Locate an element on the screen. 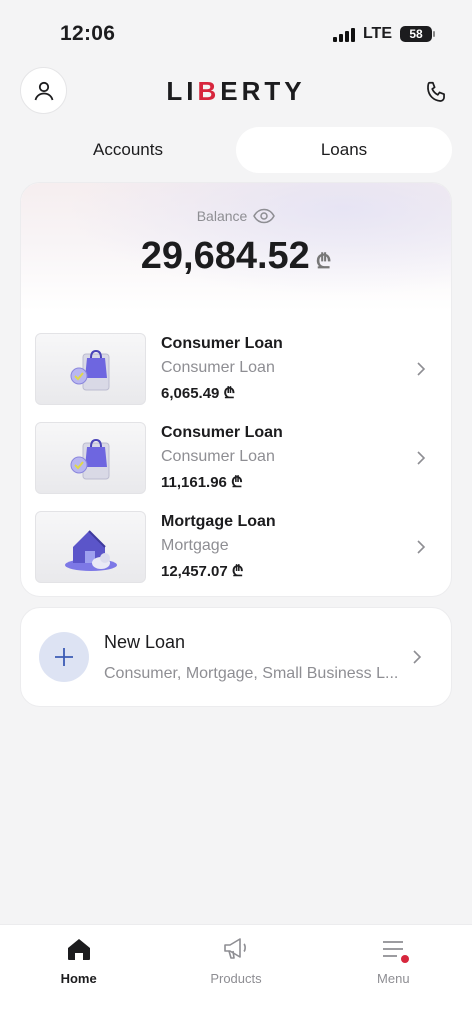  logo-prefix: LI is located at coordinates (182, 91).